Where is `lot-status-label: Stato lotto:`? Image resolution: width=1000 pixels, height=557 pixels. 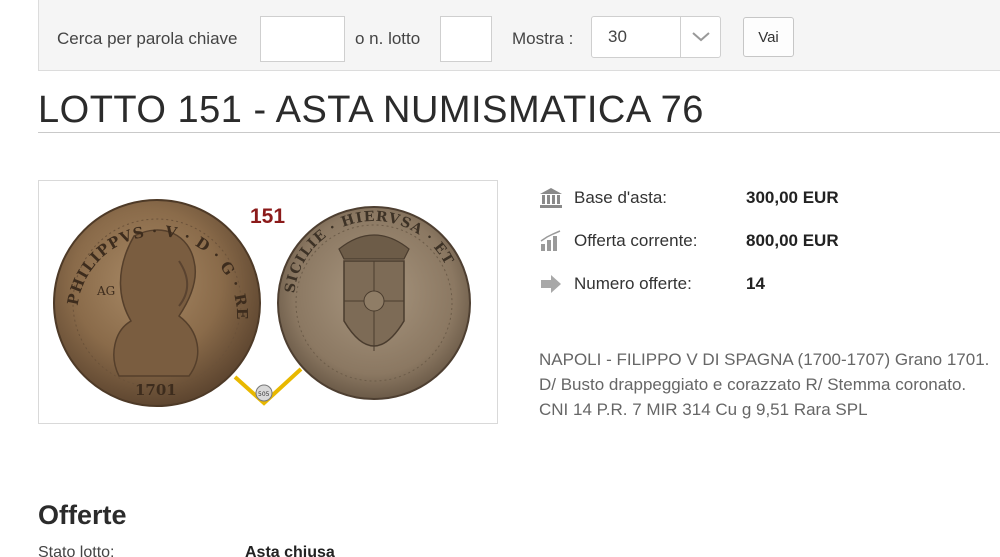
lot-status-label: Stato lotto: is located at coordinates (76, 550).